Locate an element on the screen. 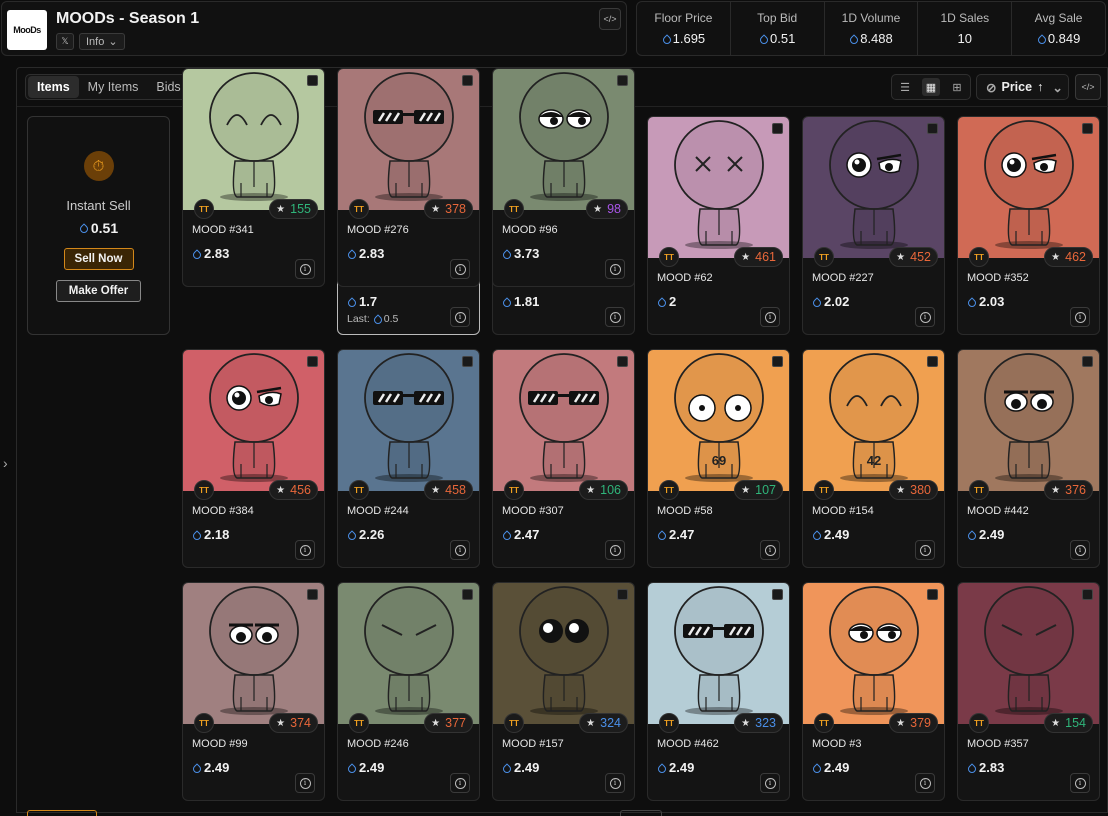 This screenshot has width=1108, height=816. nft-price: 2.03 is located at coordinates (985, 301).